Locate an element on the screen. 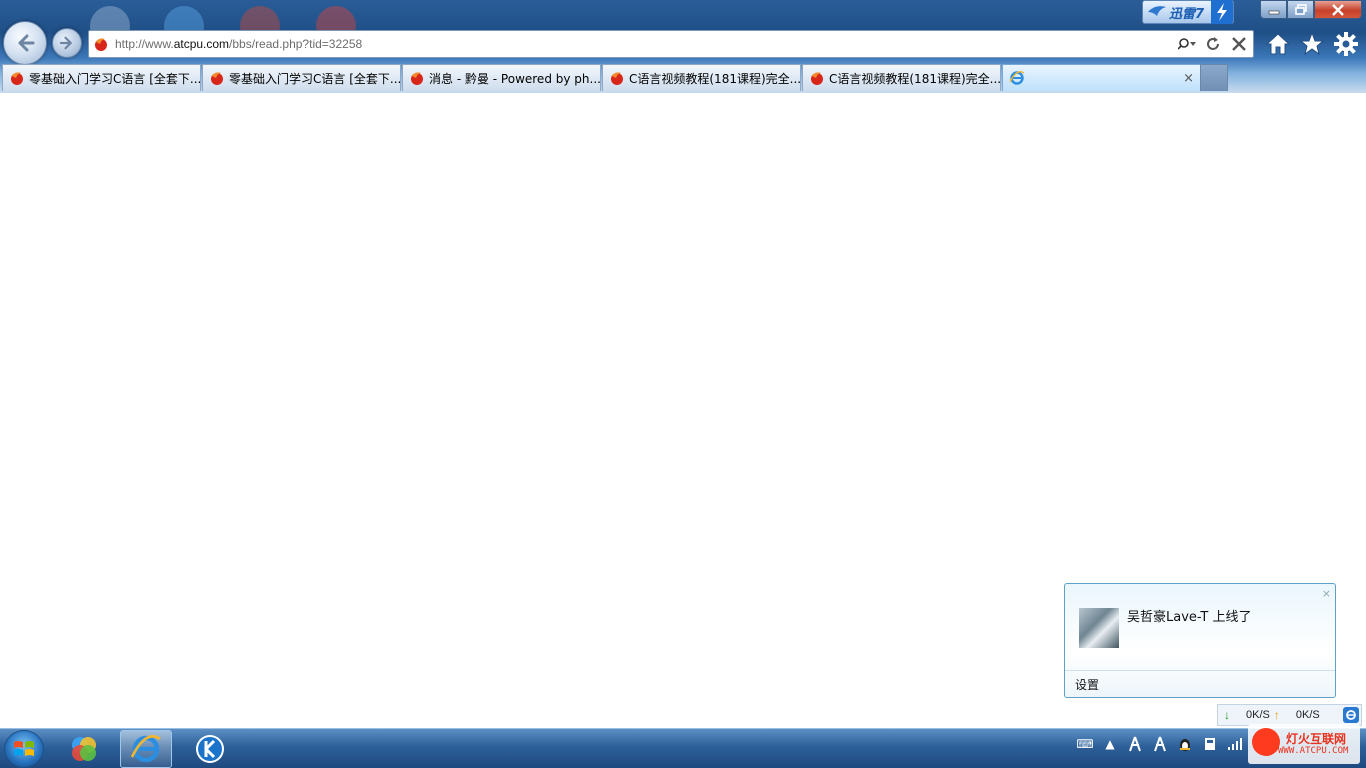 Image resolution: width=1366 pixels, height=768 pixels. home-icon is located at coordinates (1278, 44).